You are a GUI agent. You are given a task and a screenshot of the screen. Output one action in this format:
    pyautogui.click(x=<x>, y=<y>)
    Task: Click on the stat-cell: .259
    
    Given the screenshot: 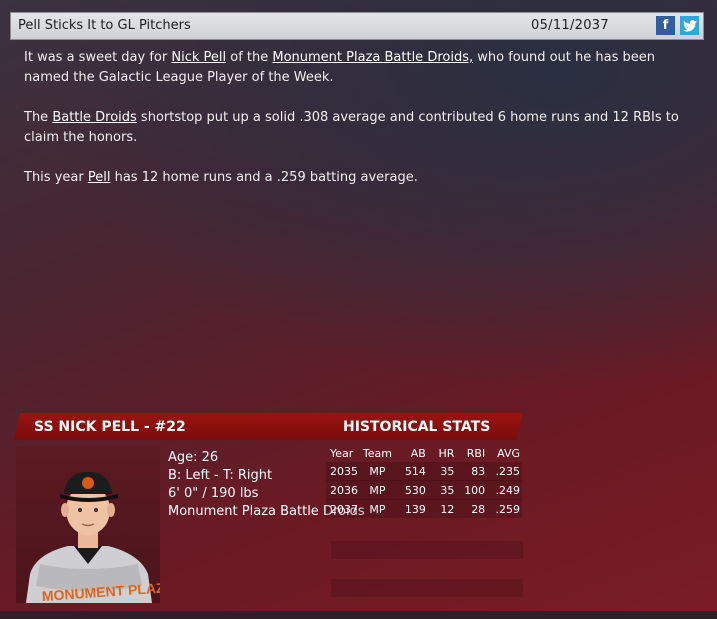 What is the action you would take?
    pyautogui.click(x=508, y=509)
    